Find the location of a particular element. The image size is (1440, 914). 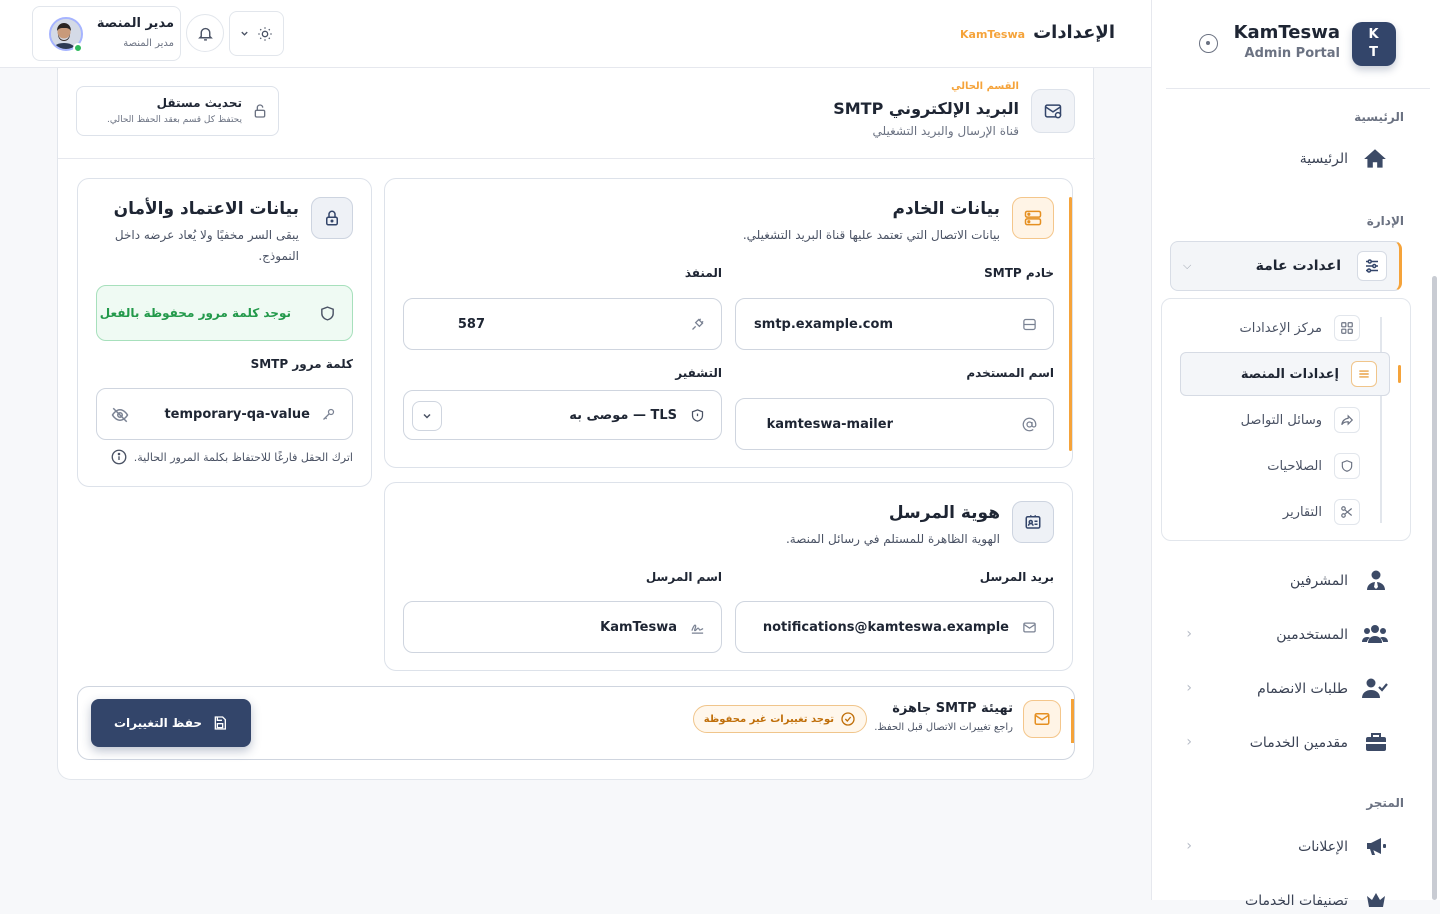

saved-password-notice: توجد كلمة مرور محفوظة بالفعل is located at coordinates (224, 313).